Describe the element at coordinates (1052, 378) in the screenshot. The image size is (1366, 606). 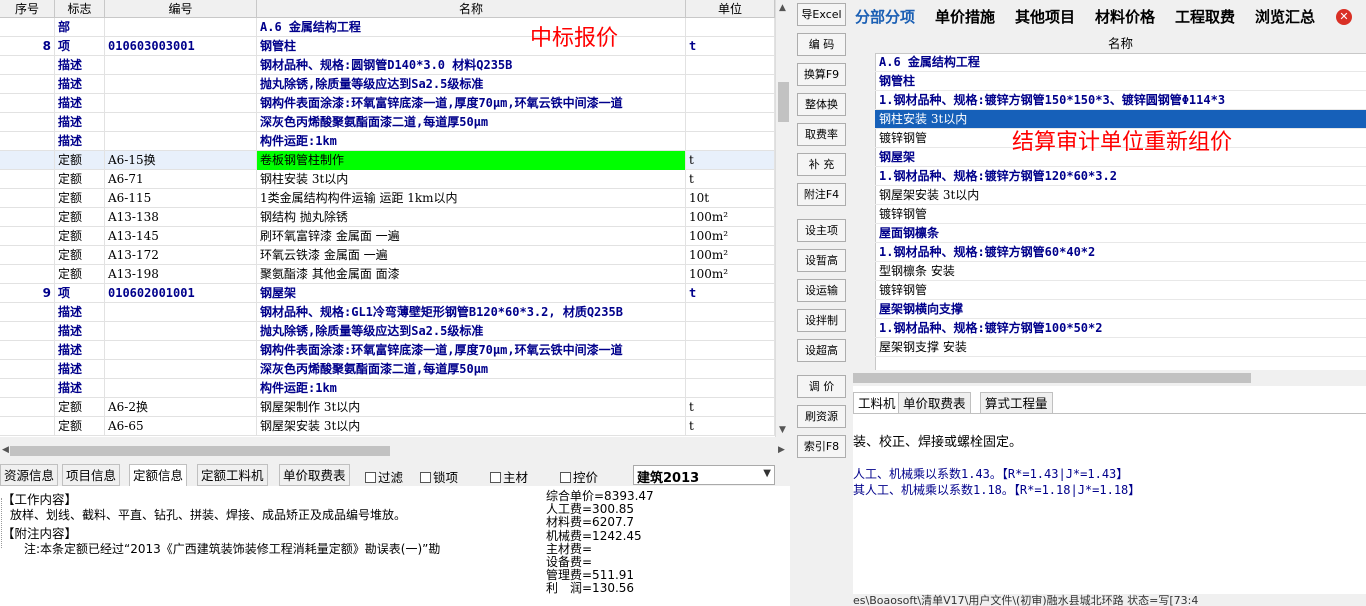
I see `right-h-scroll-thumb` at that location.